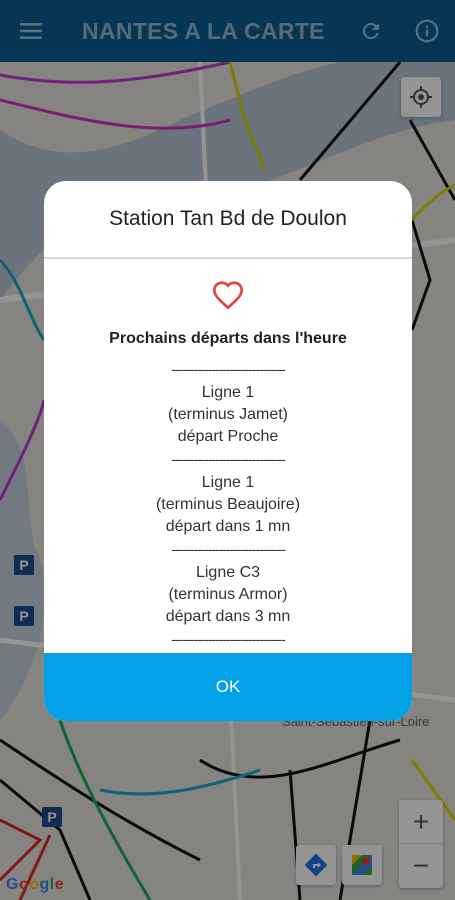 This screenshot has width=455, height=900. I want to click on departure-terminus: (terminus Armor), so click(228, 594).